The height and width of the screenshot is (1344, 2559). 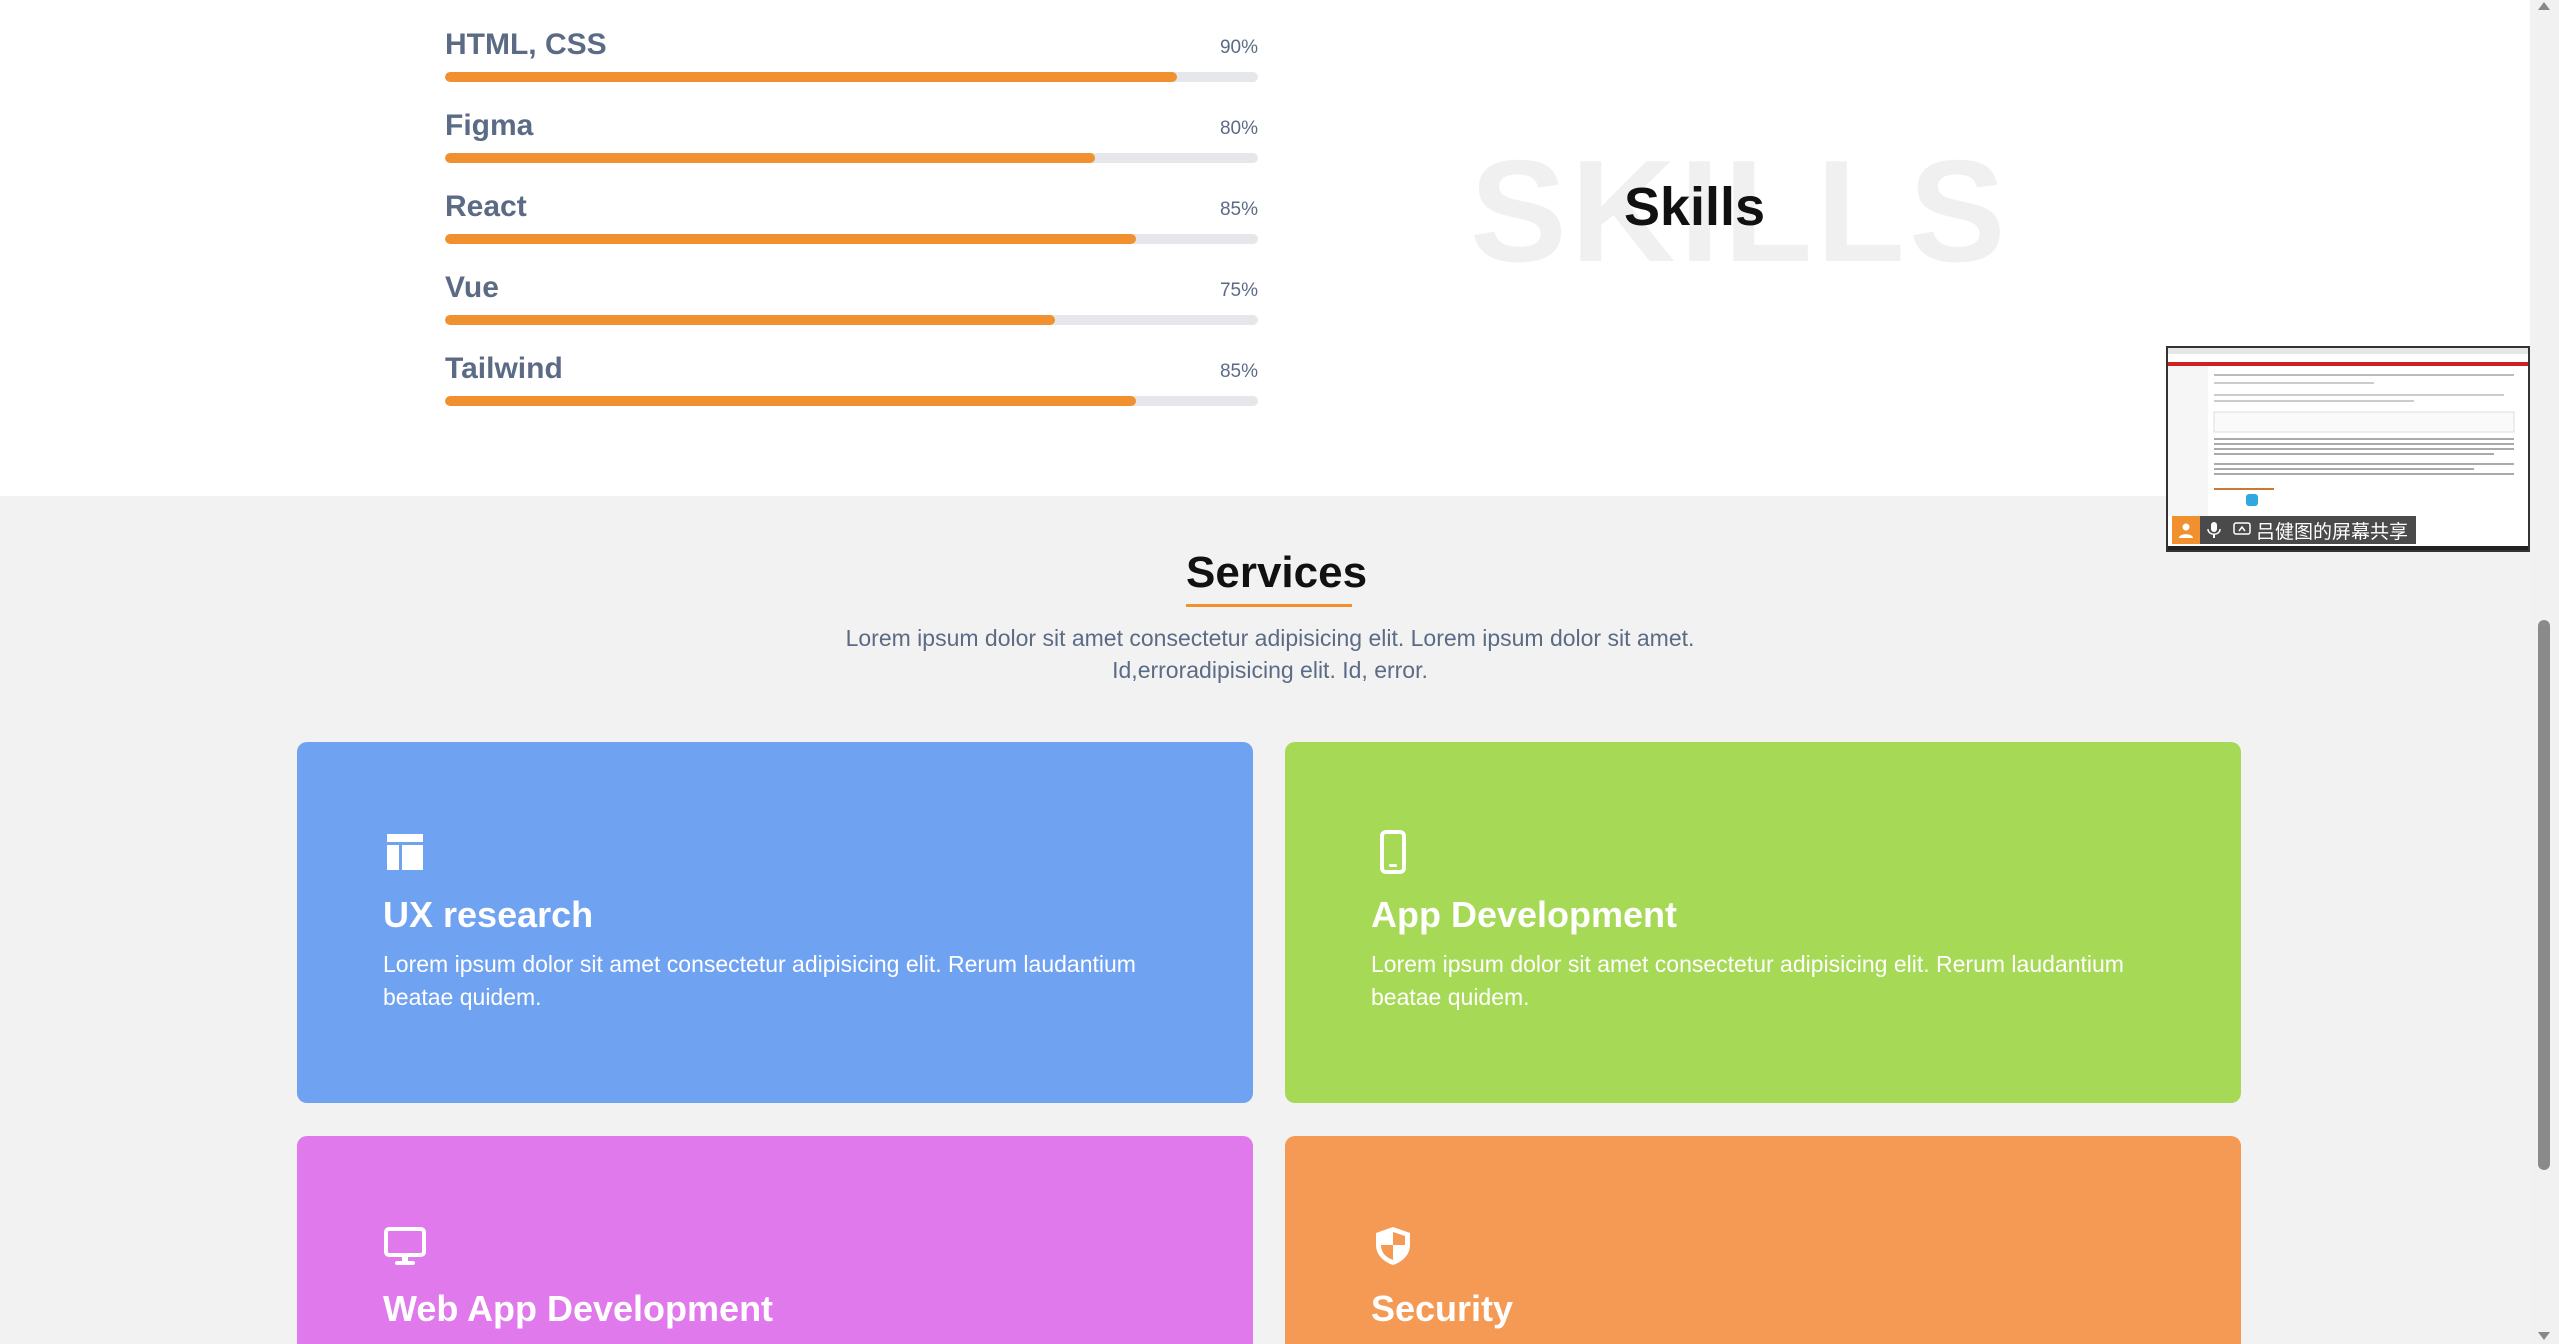 What do you see at coordinates (2544, 1336) in the screenshot?
I see `scroll-down-arrow-icon` at bounding box center [2544, 1336].